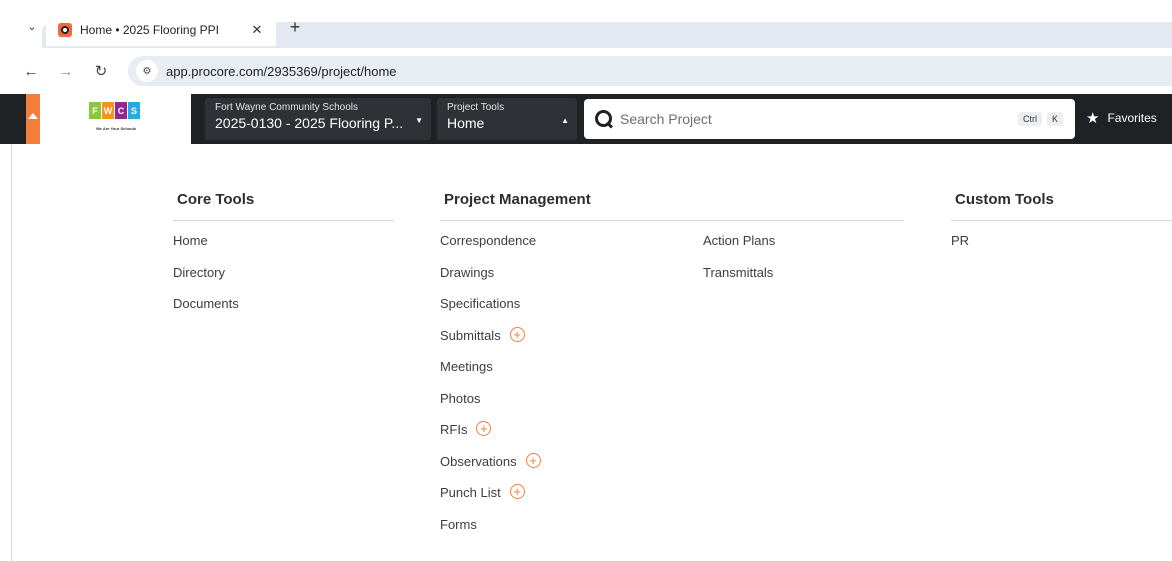 The width and height of the screenshot is (1172, 561). I want to click on tool-label: Forms, so click(458, 524).